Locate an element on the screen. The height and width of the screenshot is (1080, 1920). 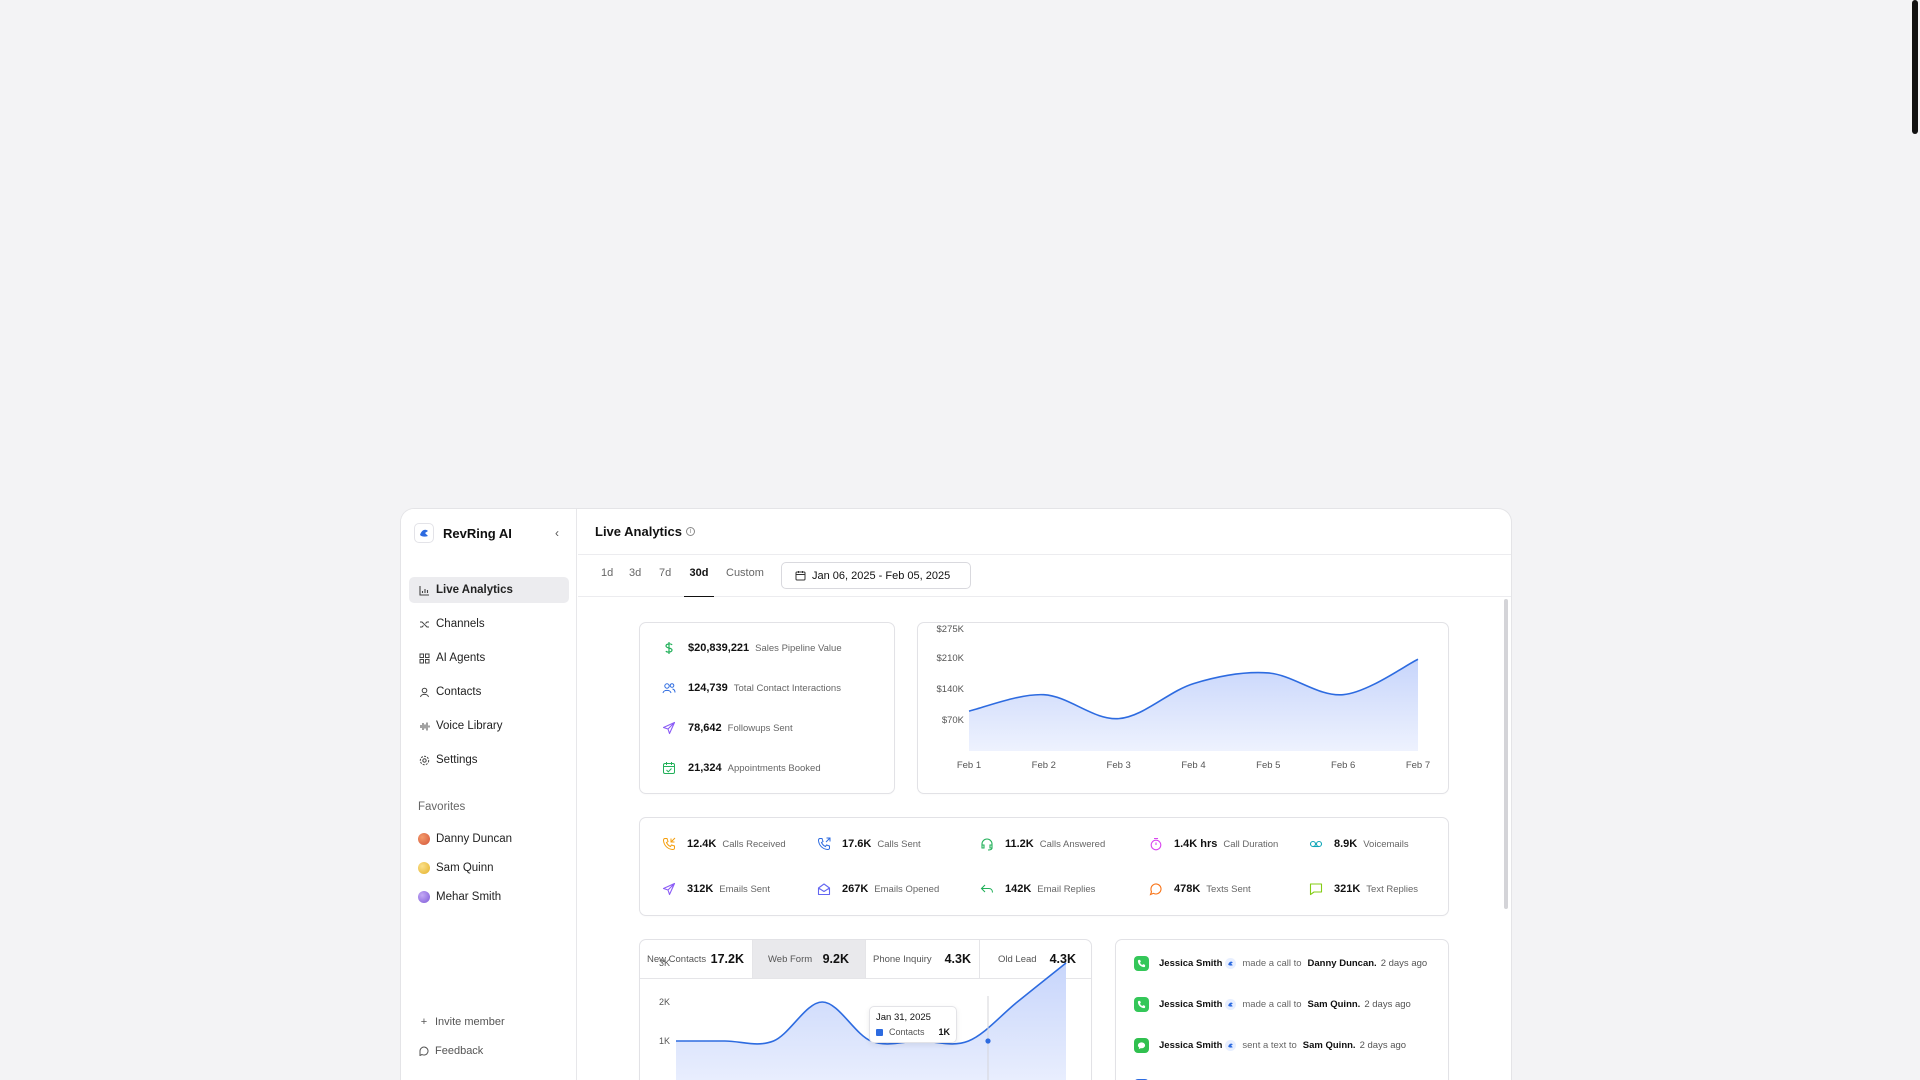
x-tick-label: Feb 5 is located at coordinates (1268, 765).